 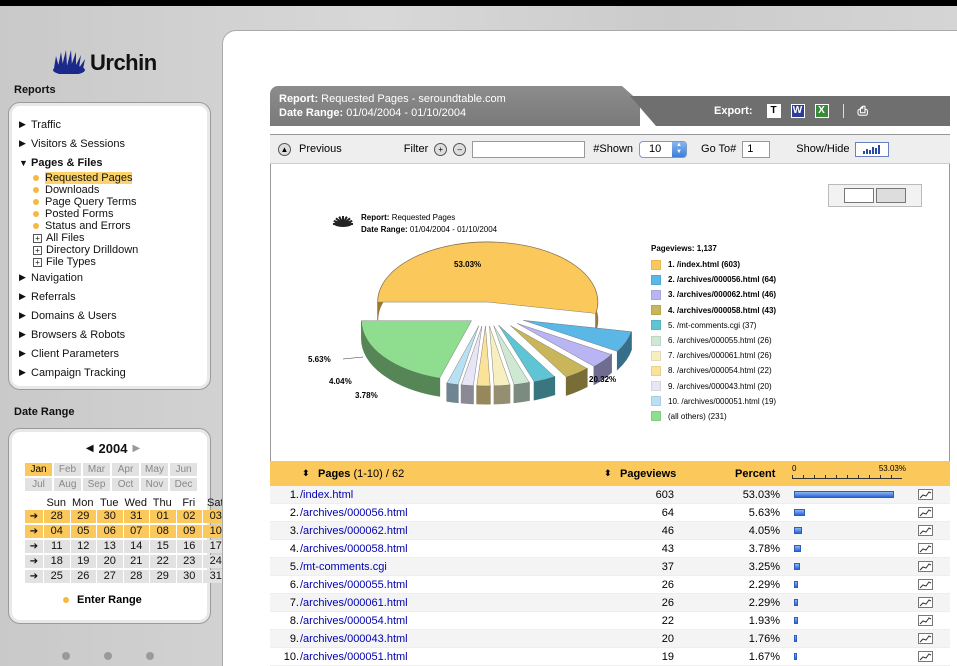 I want to click on day-cell: 14, so click(x=135, y=546).